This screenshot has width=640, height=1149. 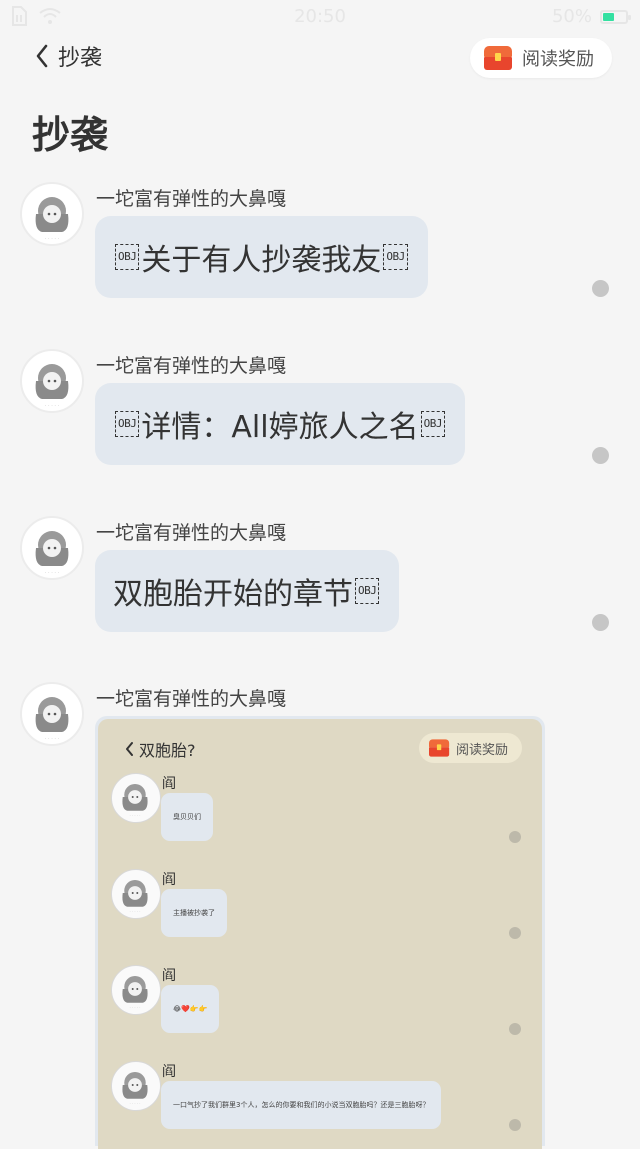 I want to click on message-text: 关于有人抄袭我友, so click(x=261, y=260).